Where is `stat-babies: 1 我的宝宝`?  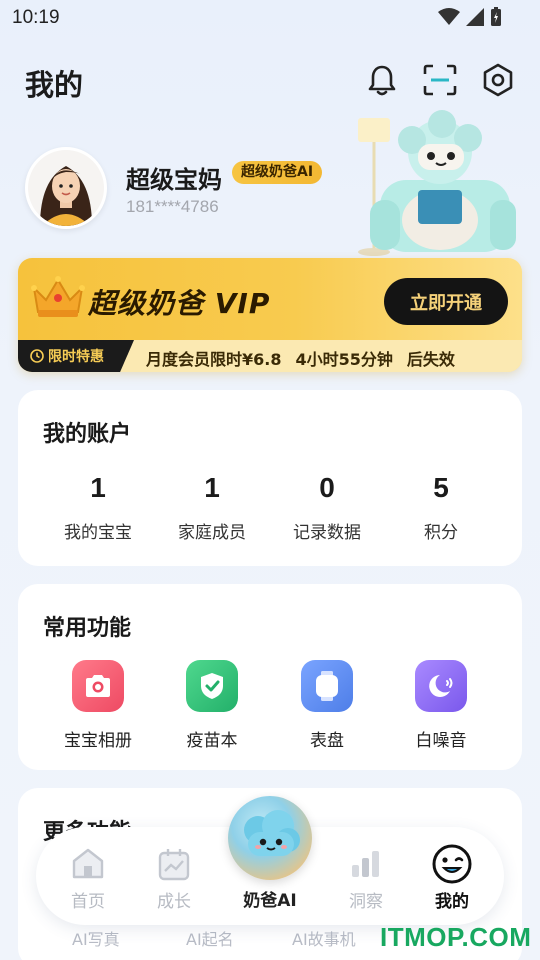 stat-babies: 1 我的宝宝 is located at coordinates (98, 507).